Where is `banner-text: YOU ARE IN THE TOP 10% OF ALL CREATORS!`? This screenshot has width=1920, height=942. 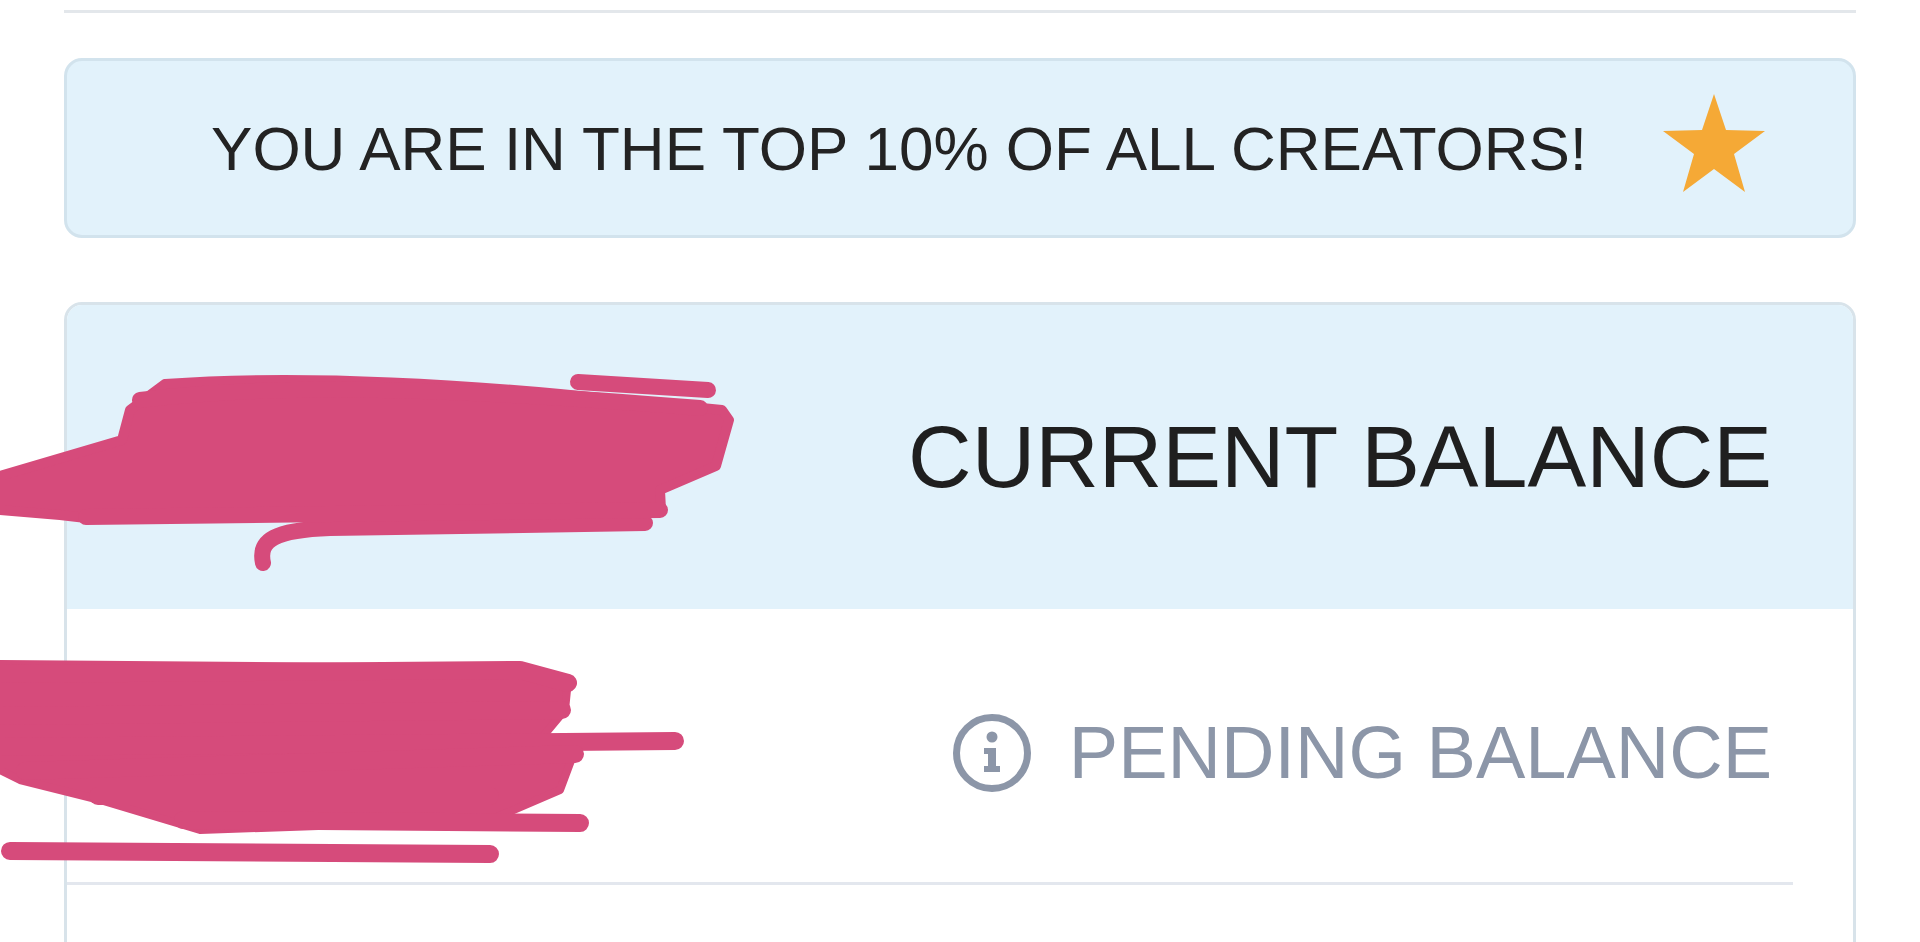
banner-text: YOU ARE IN THE TOP 10% OF ALL CREATORS! is located at coordinates (899, 148).